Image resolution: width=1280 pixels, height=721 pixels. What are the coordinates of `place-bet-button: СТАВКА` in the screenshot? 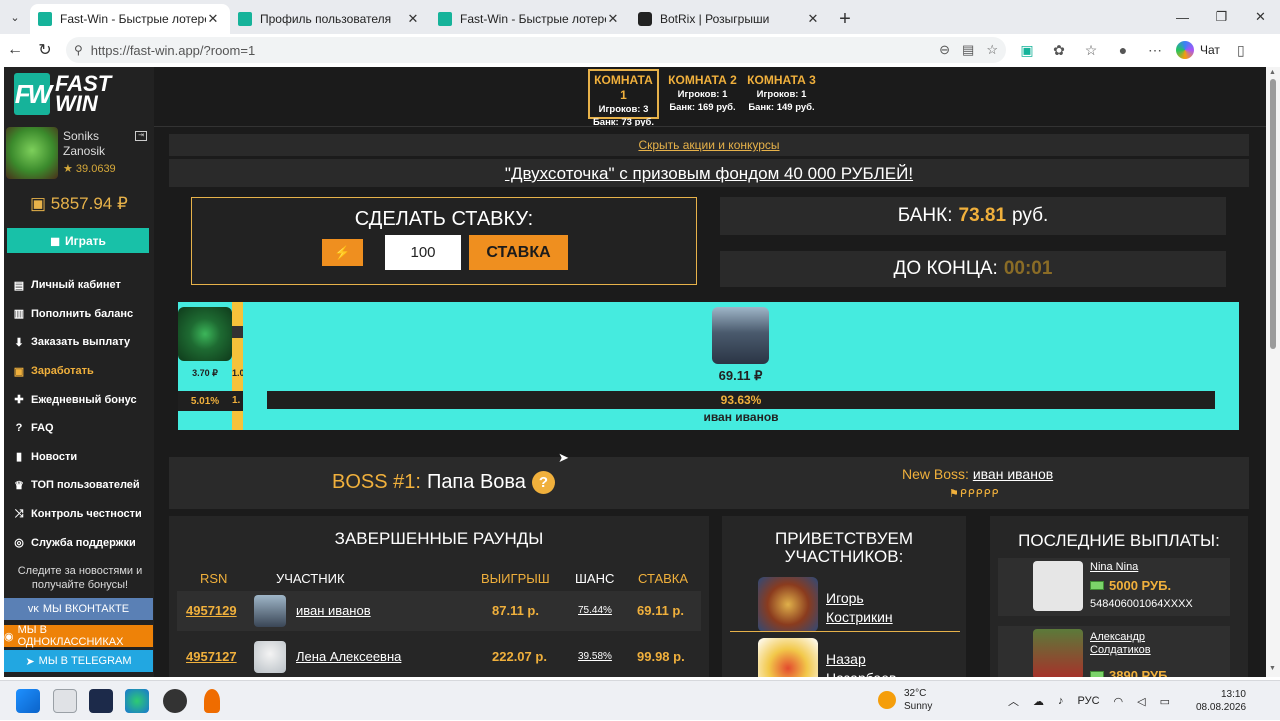 It's located at (518, 252).